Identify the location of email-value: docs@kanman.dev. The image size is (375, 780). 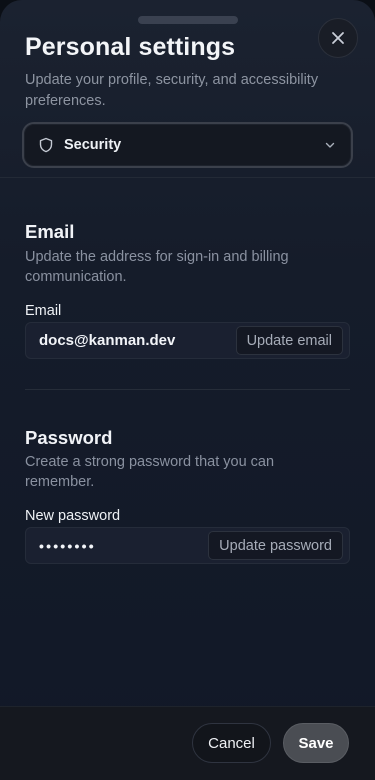
(107, 340).